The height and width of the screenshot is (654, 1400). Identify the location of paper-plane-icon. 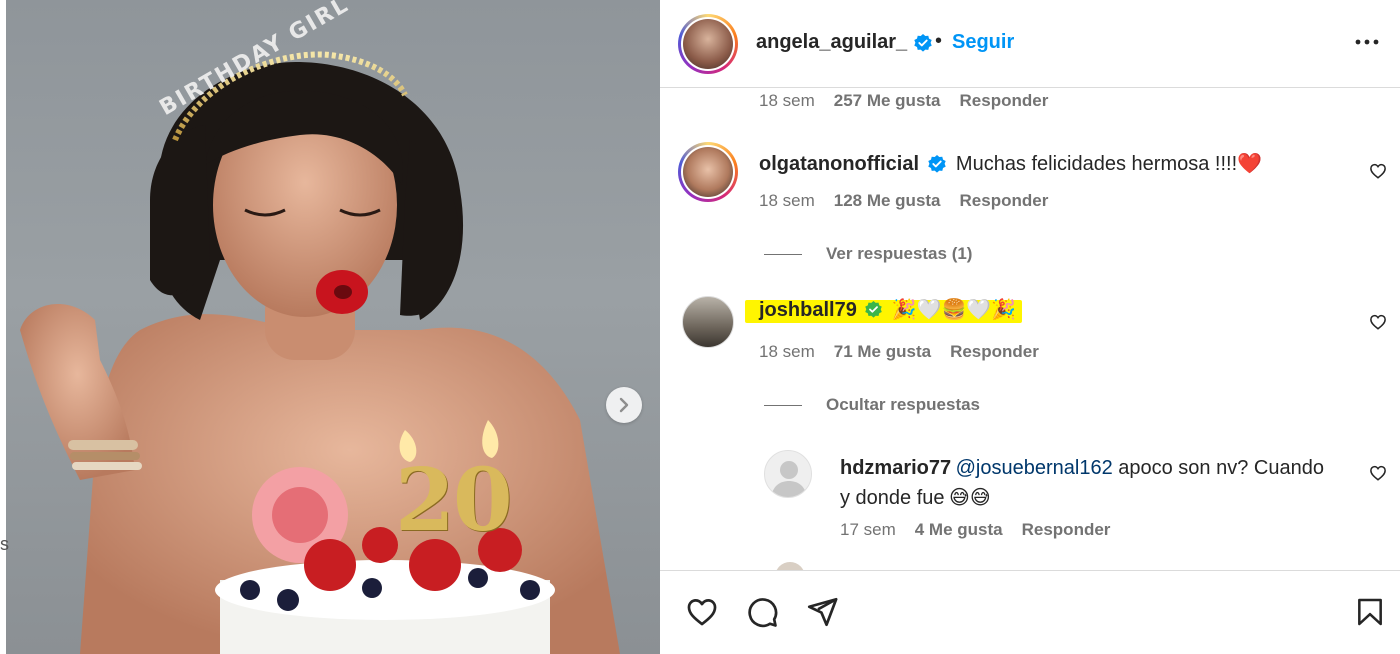
(822, 612).